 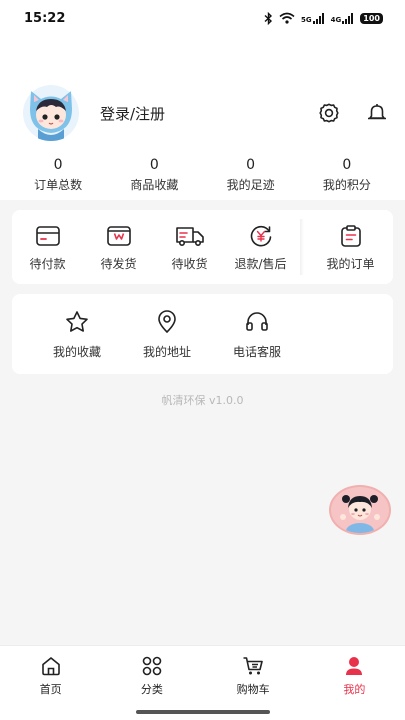 I want to click on tab-mine: 我的, so click(x=354, y=674).